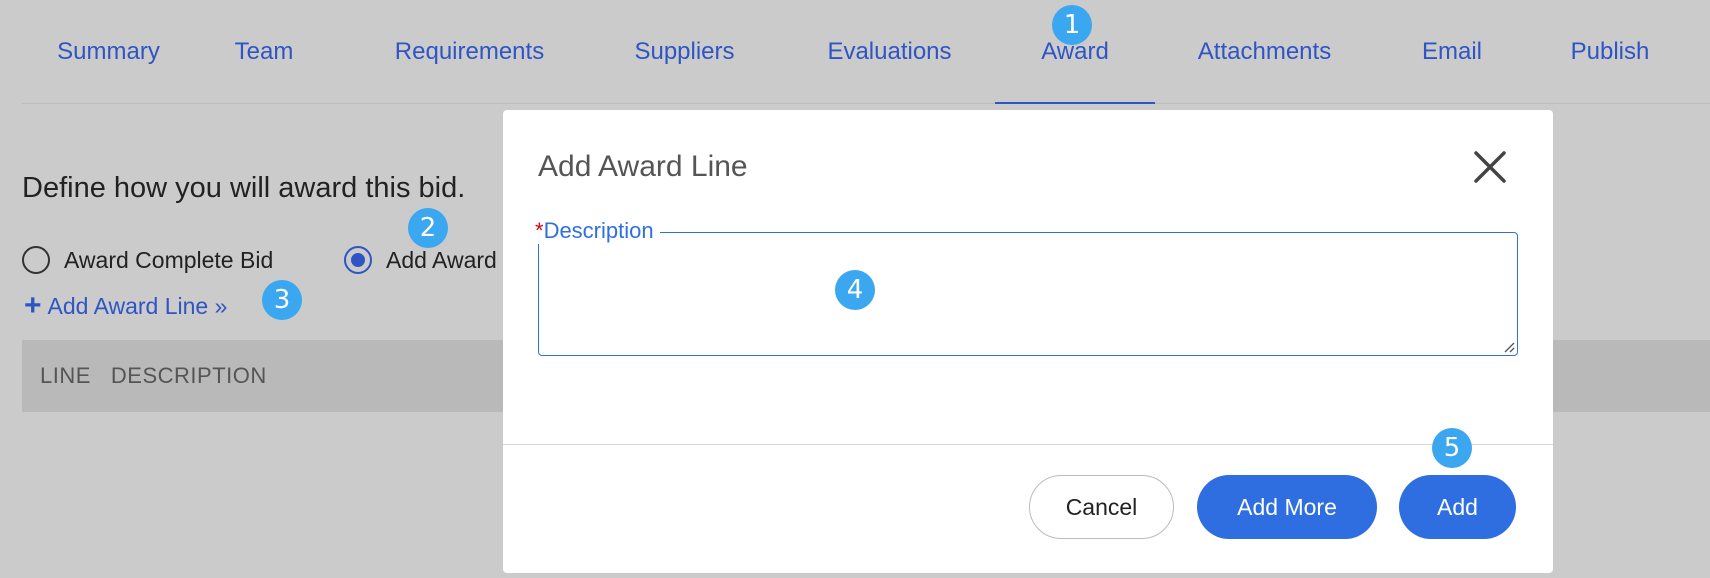 This screenshot has height=578, width=1710. I want to click on tab-requirements: Requirements, so click(469, 71).